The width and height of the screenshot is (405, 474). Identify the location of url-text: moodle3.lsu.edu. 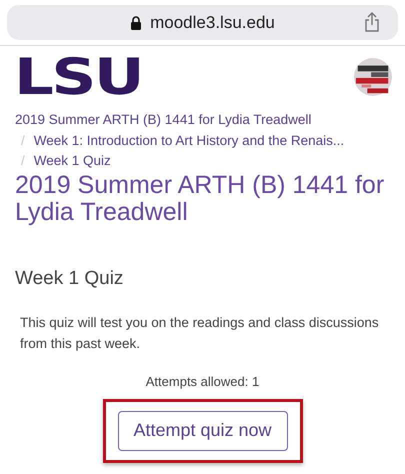
(212, 22).